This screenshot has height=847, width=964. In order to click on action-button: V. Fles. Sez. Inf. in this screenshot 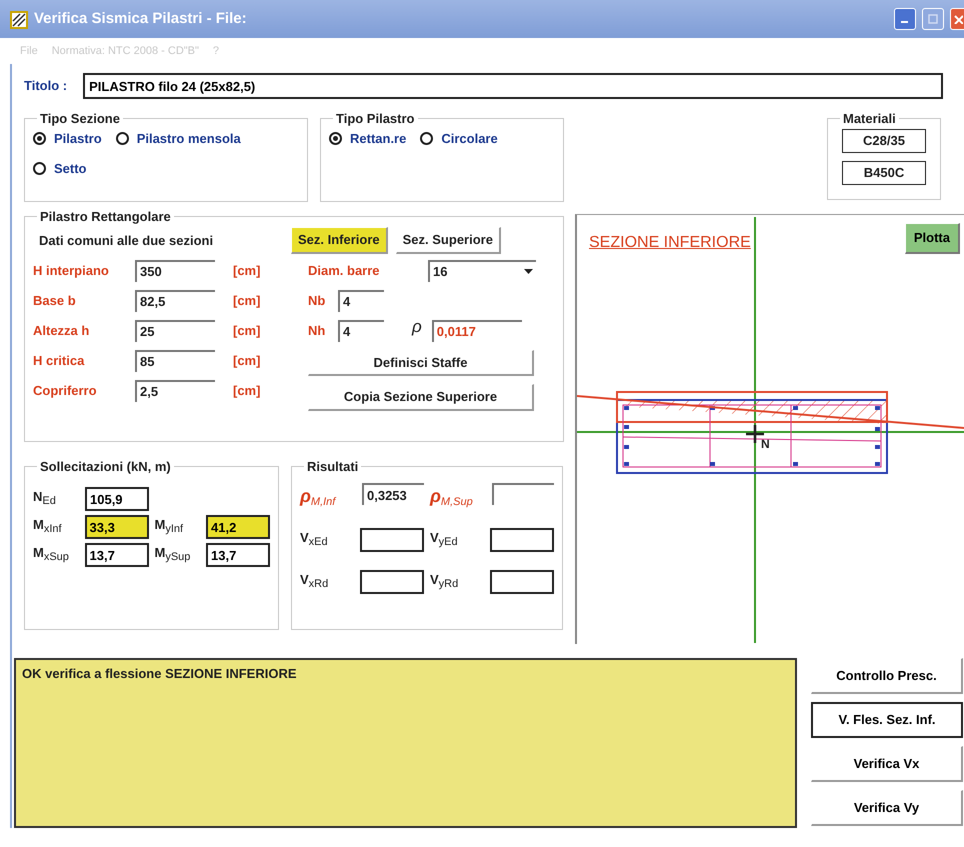, I will do `click(887, 720)`.